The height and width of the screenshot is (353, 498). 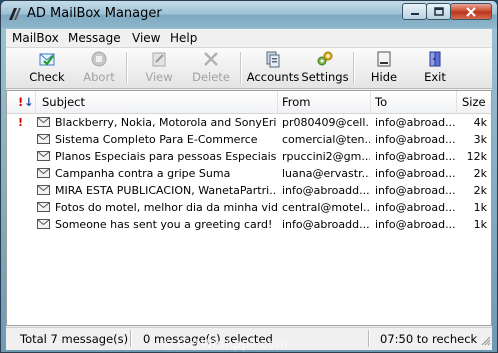 I want to click on message-subject: Planos Especiais para pessoas Especiais, so click(x=166, y=156).